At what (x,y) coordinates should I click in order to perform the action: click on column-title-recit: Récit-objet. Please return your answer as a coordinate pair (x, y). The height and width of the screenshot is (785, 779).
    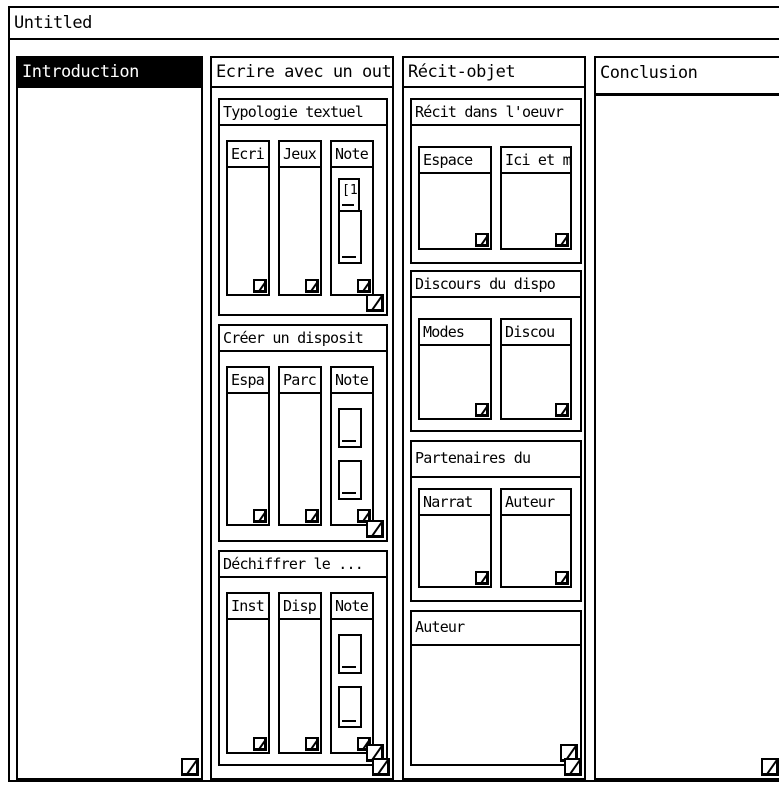
    Looking at the image, I should click on (494, 73).